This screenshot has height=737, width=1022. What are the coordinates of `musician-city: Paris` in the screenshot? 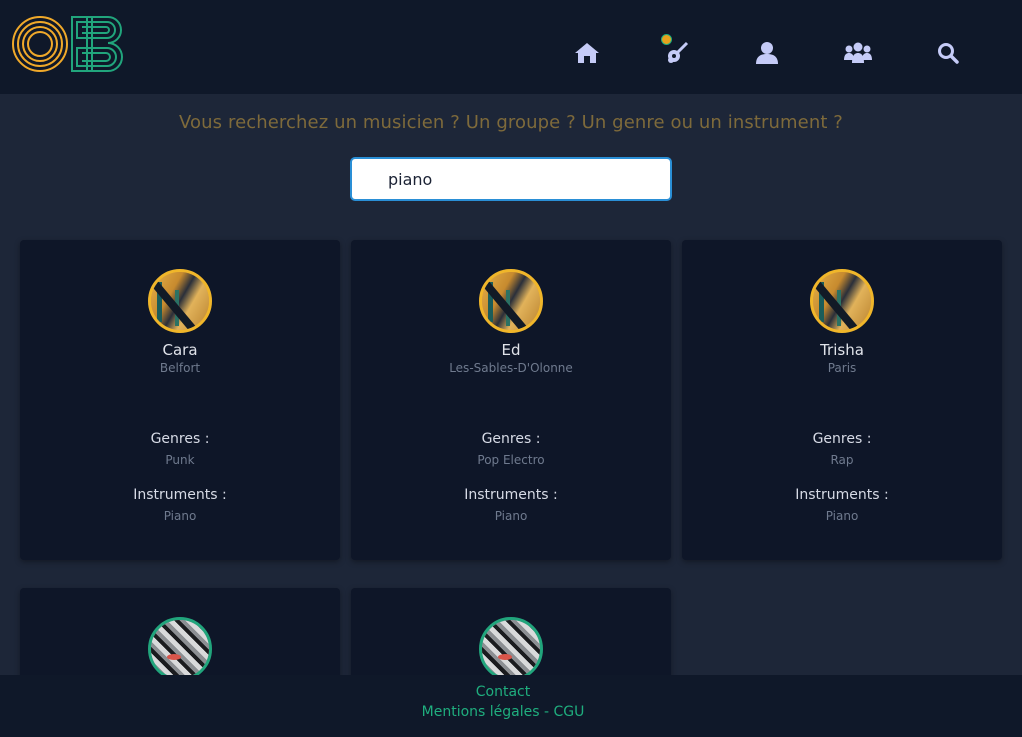 It's located at (842, 368).